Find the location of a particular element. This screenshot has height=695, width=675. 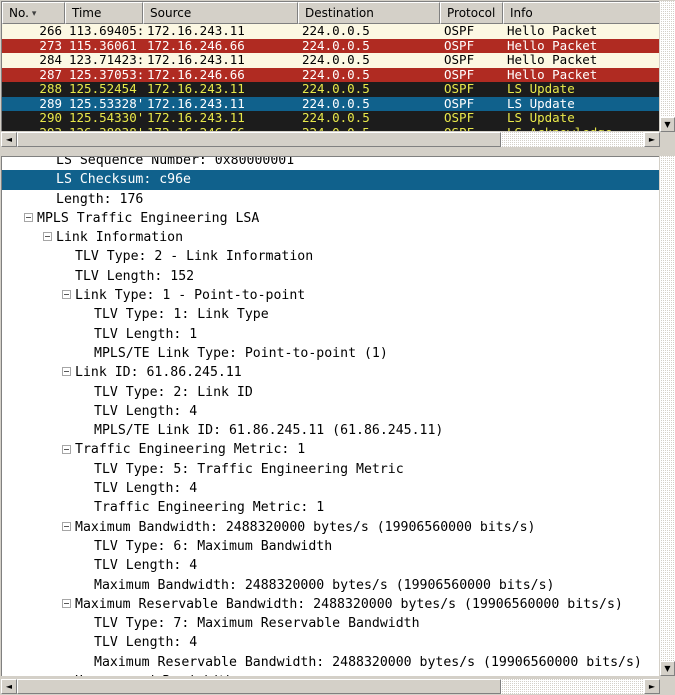

tree-item-label: Link Information is located at coordinates (120, 238).